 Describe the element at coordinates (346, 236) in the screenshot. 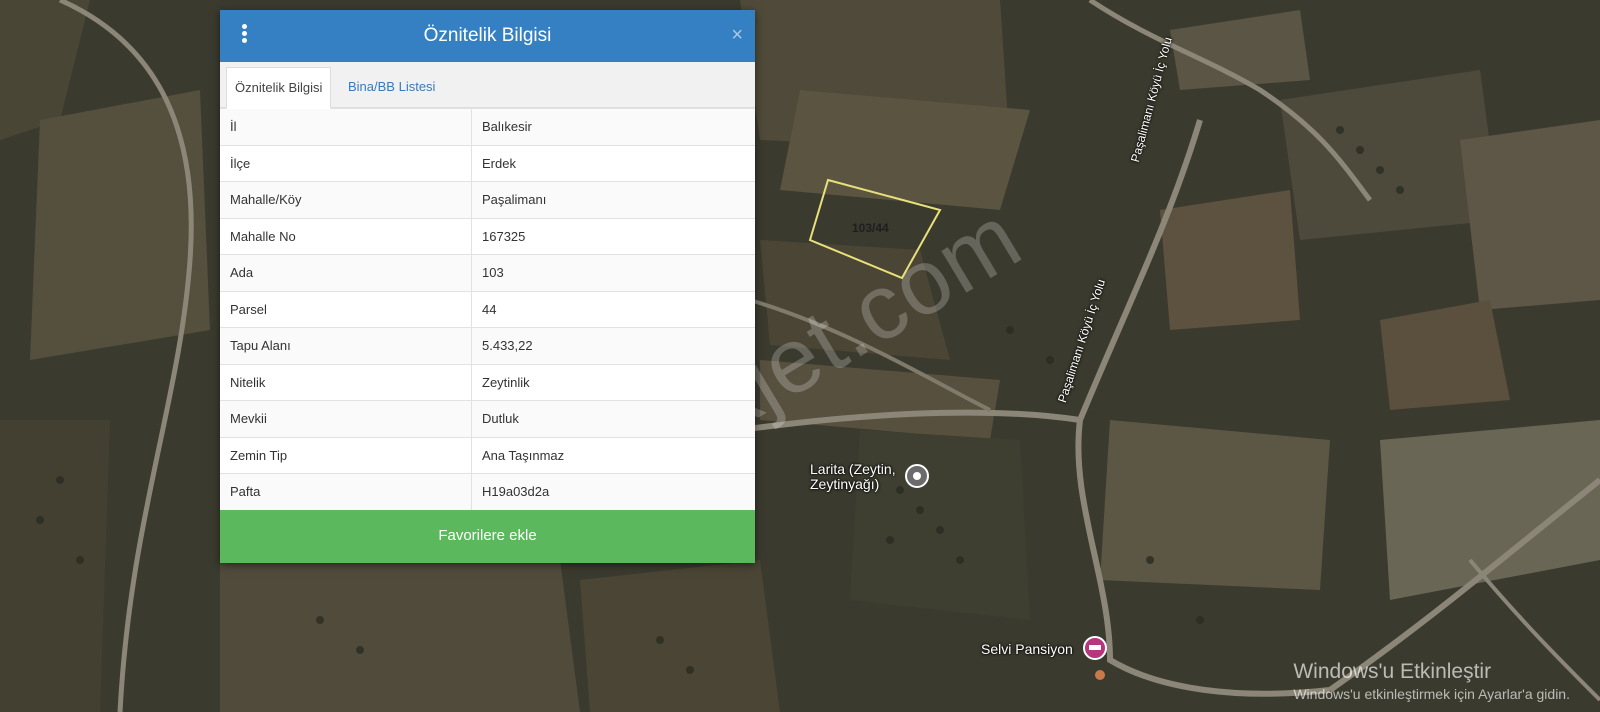

I see `attribute-key: Mahalle No` at that location.